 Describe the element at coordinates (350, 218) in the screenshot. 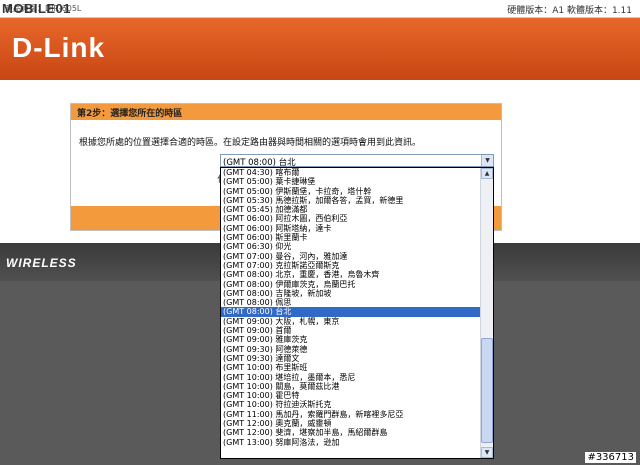

I see `timezone-option: (GMT 06:00) 阿拉木圖，西伯利亞` at that location.